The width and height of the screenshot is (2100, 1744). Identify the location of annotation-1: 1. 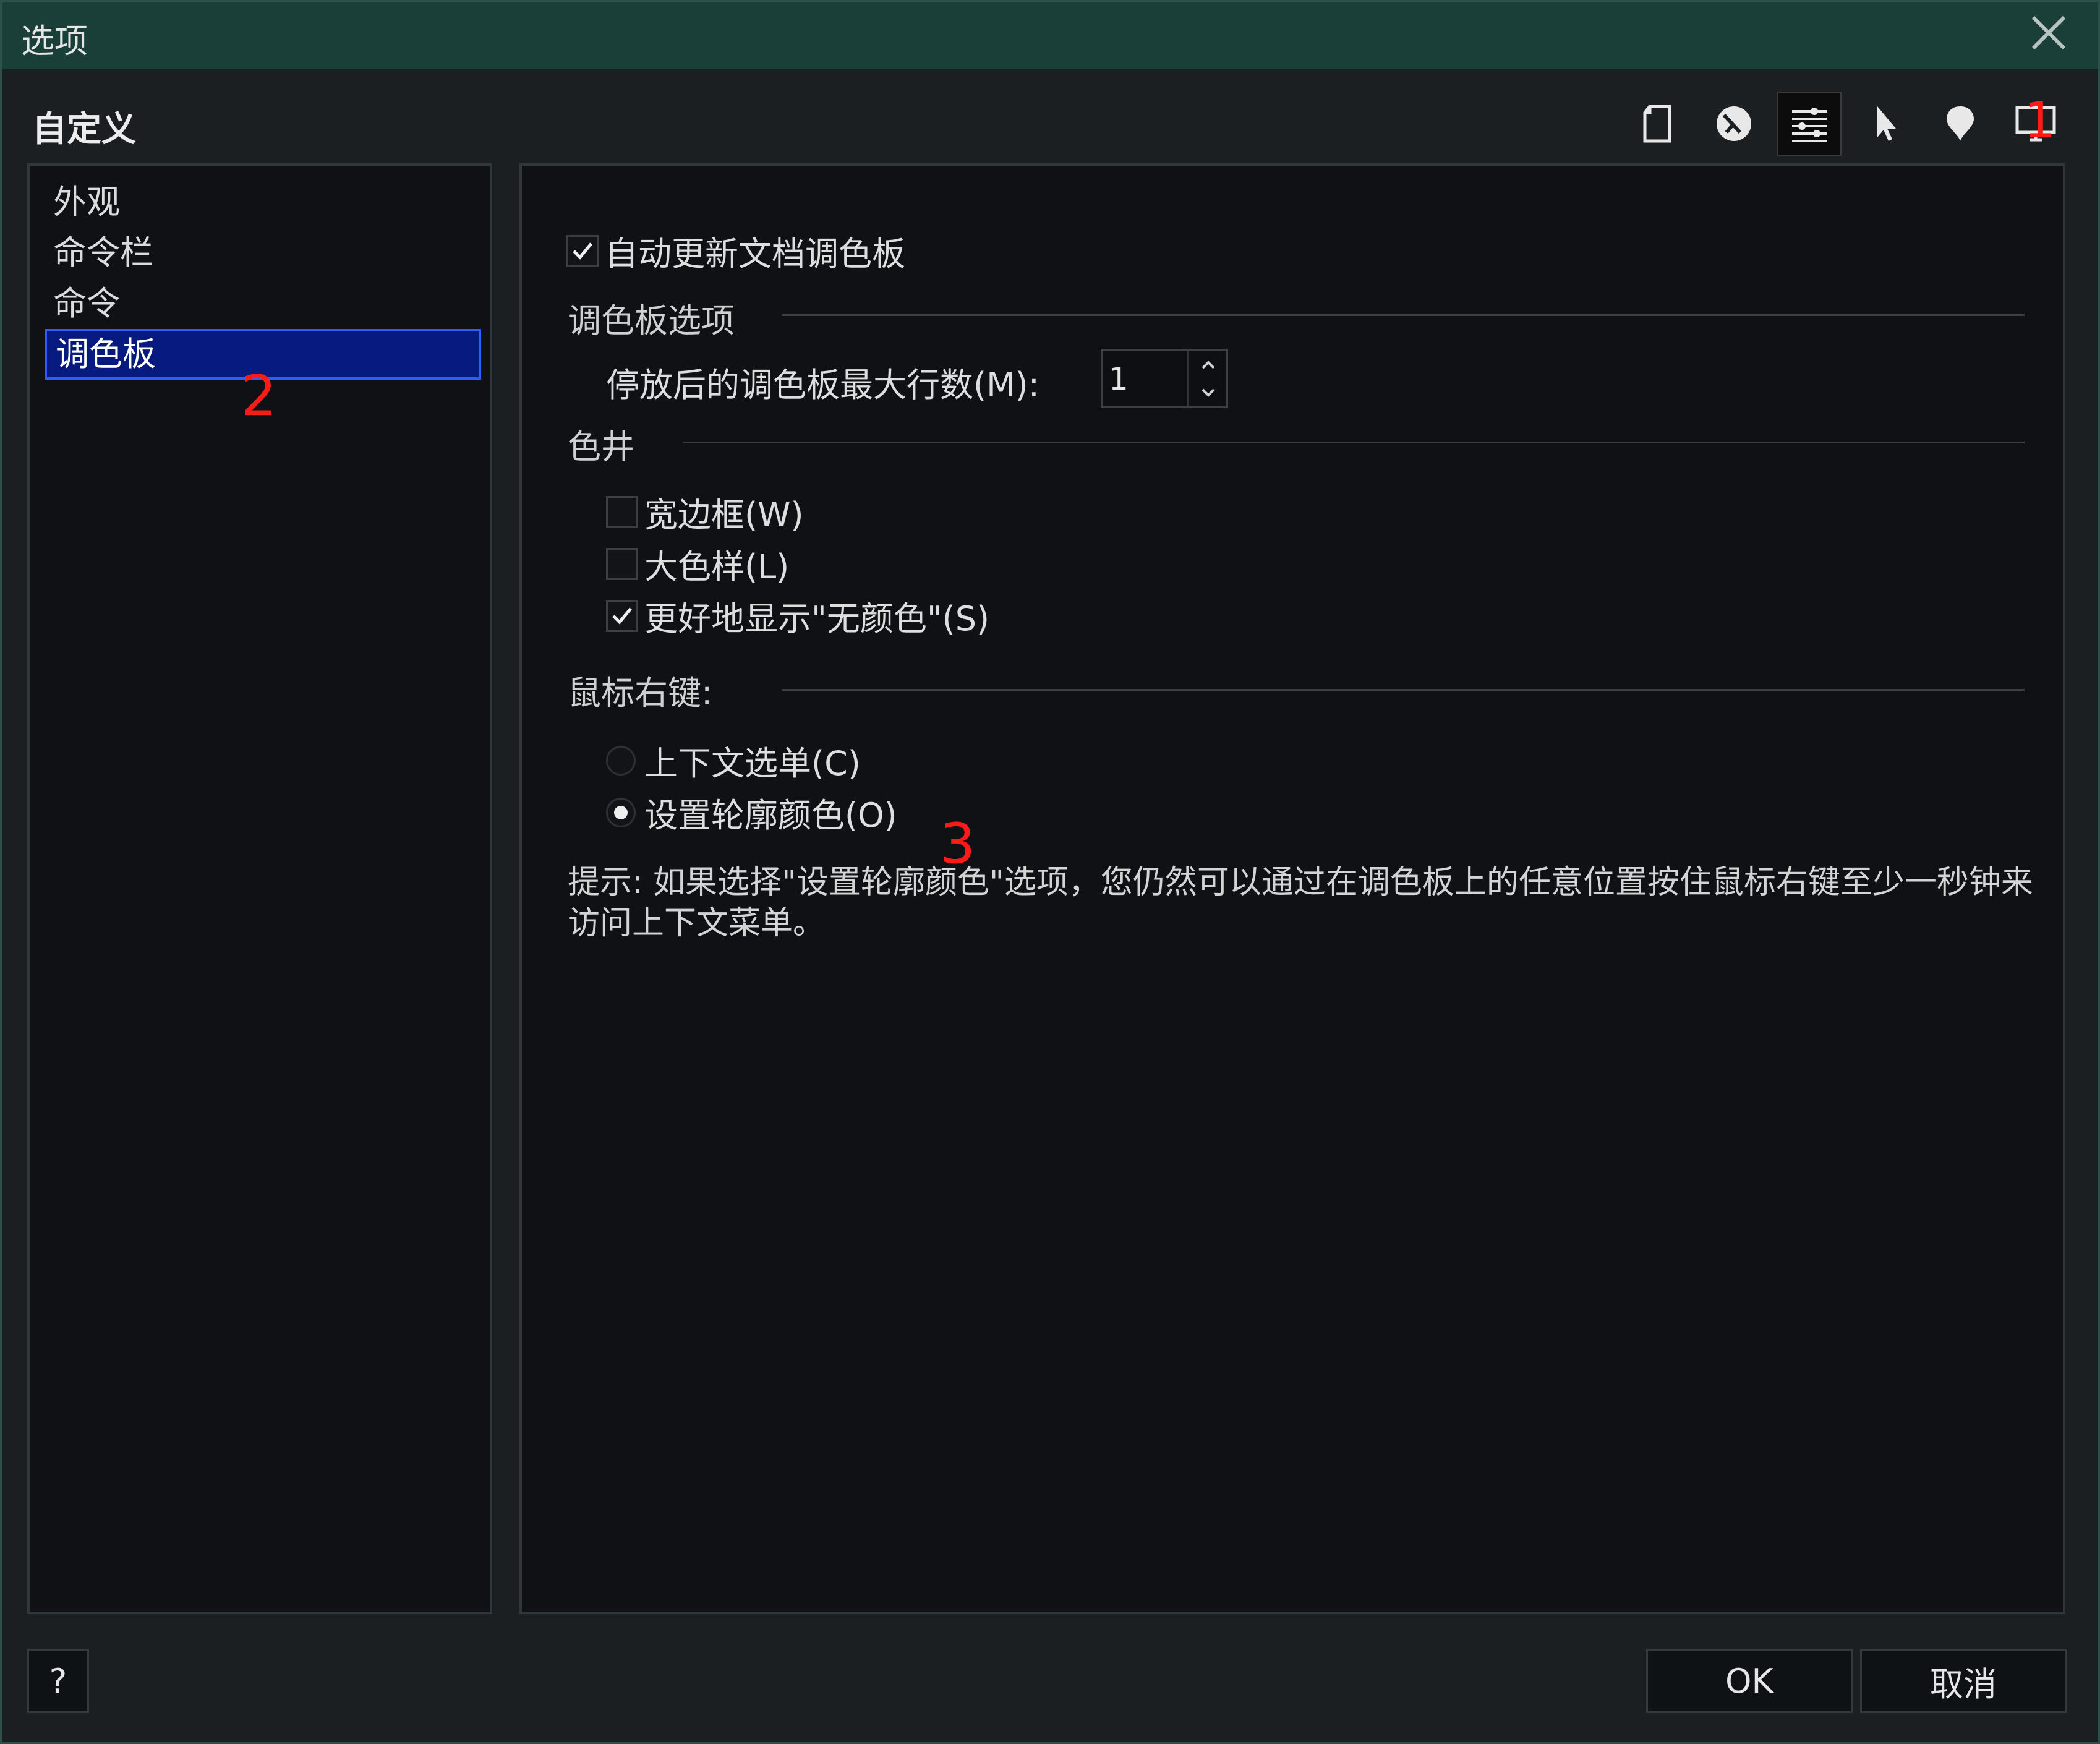
(2039, 120).